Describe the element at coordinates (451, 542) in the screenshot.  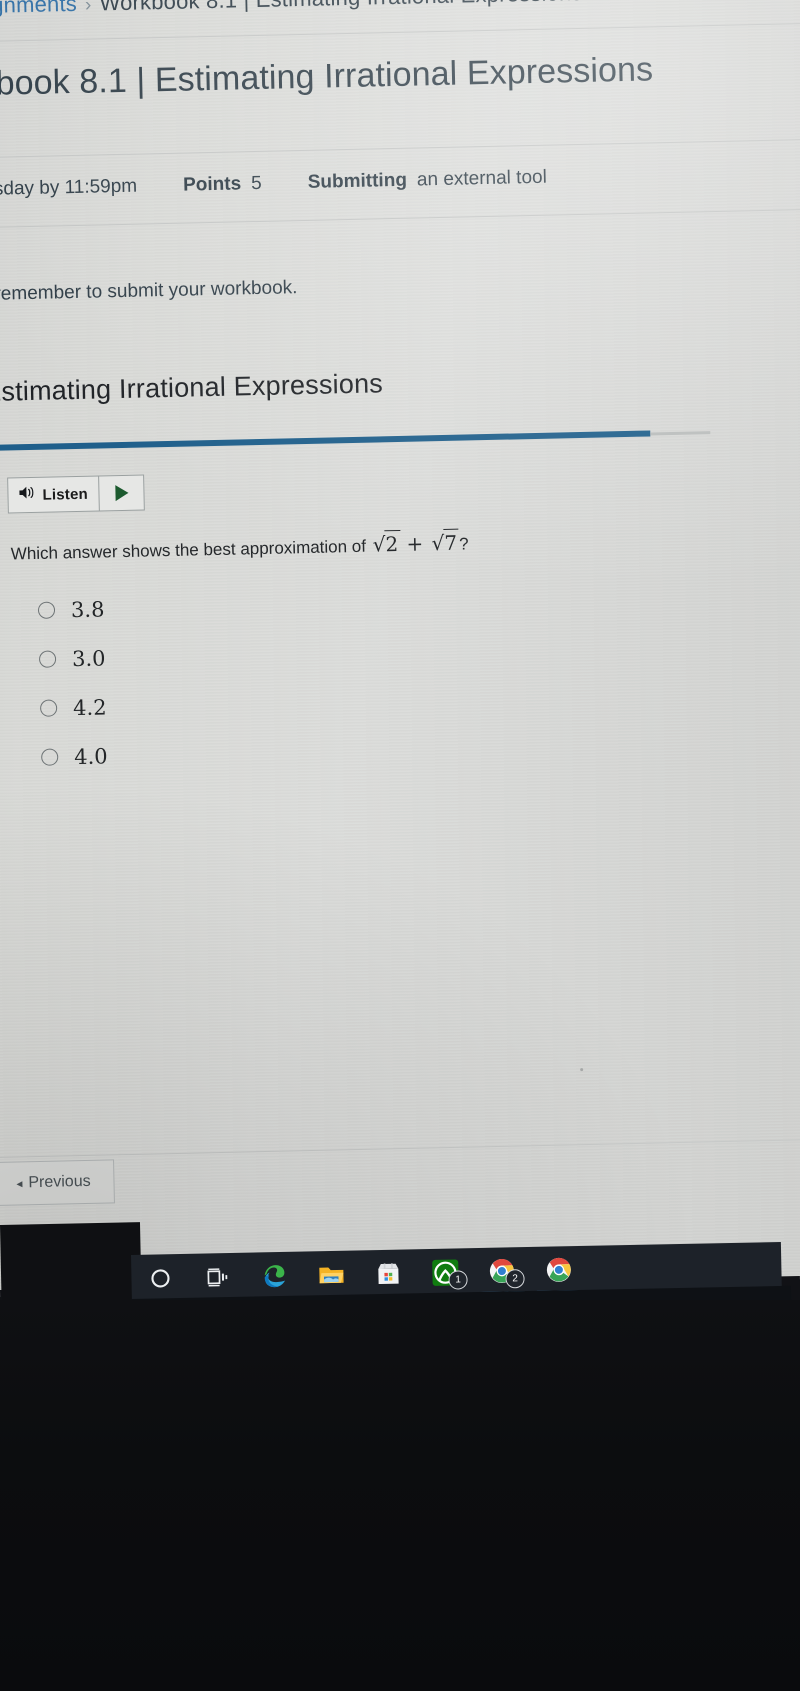
I see `radicand-2: 7` at that location.